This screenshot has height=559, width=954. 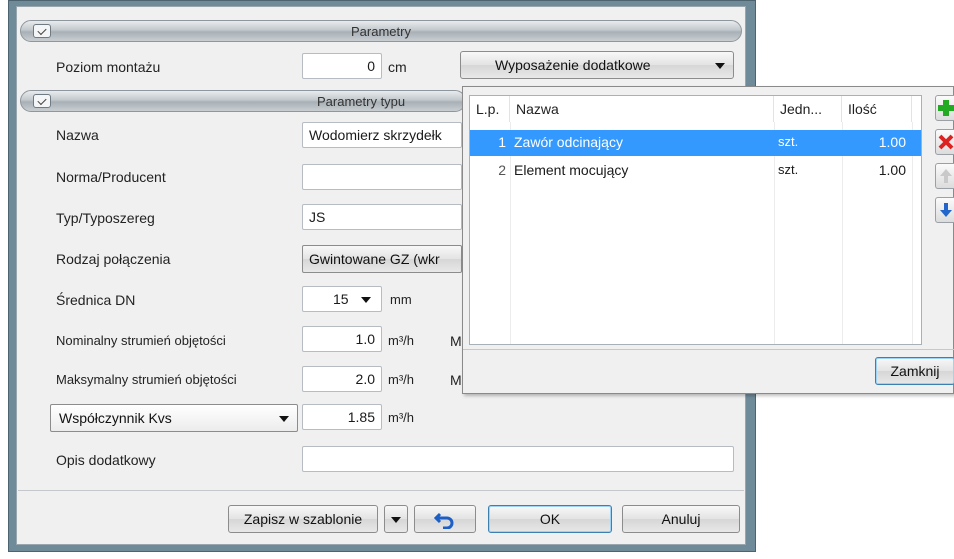 What do you see at coordinates (77, 135) in the screenshot?
I see `name-label: Nazwa` at bounding box center [77, 135].